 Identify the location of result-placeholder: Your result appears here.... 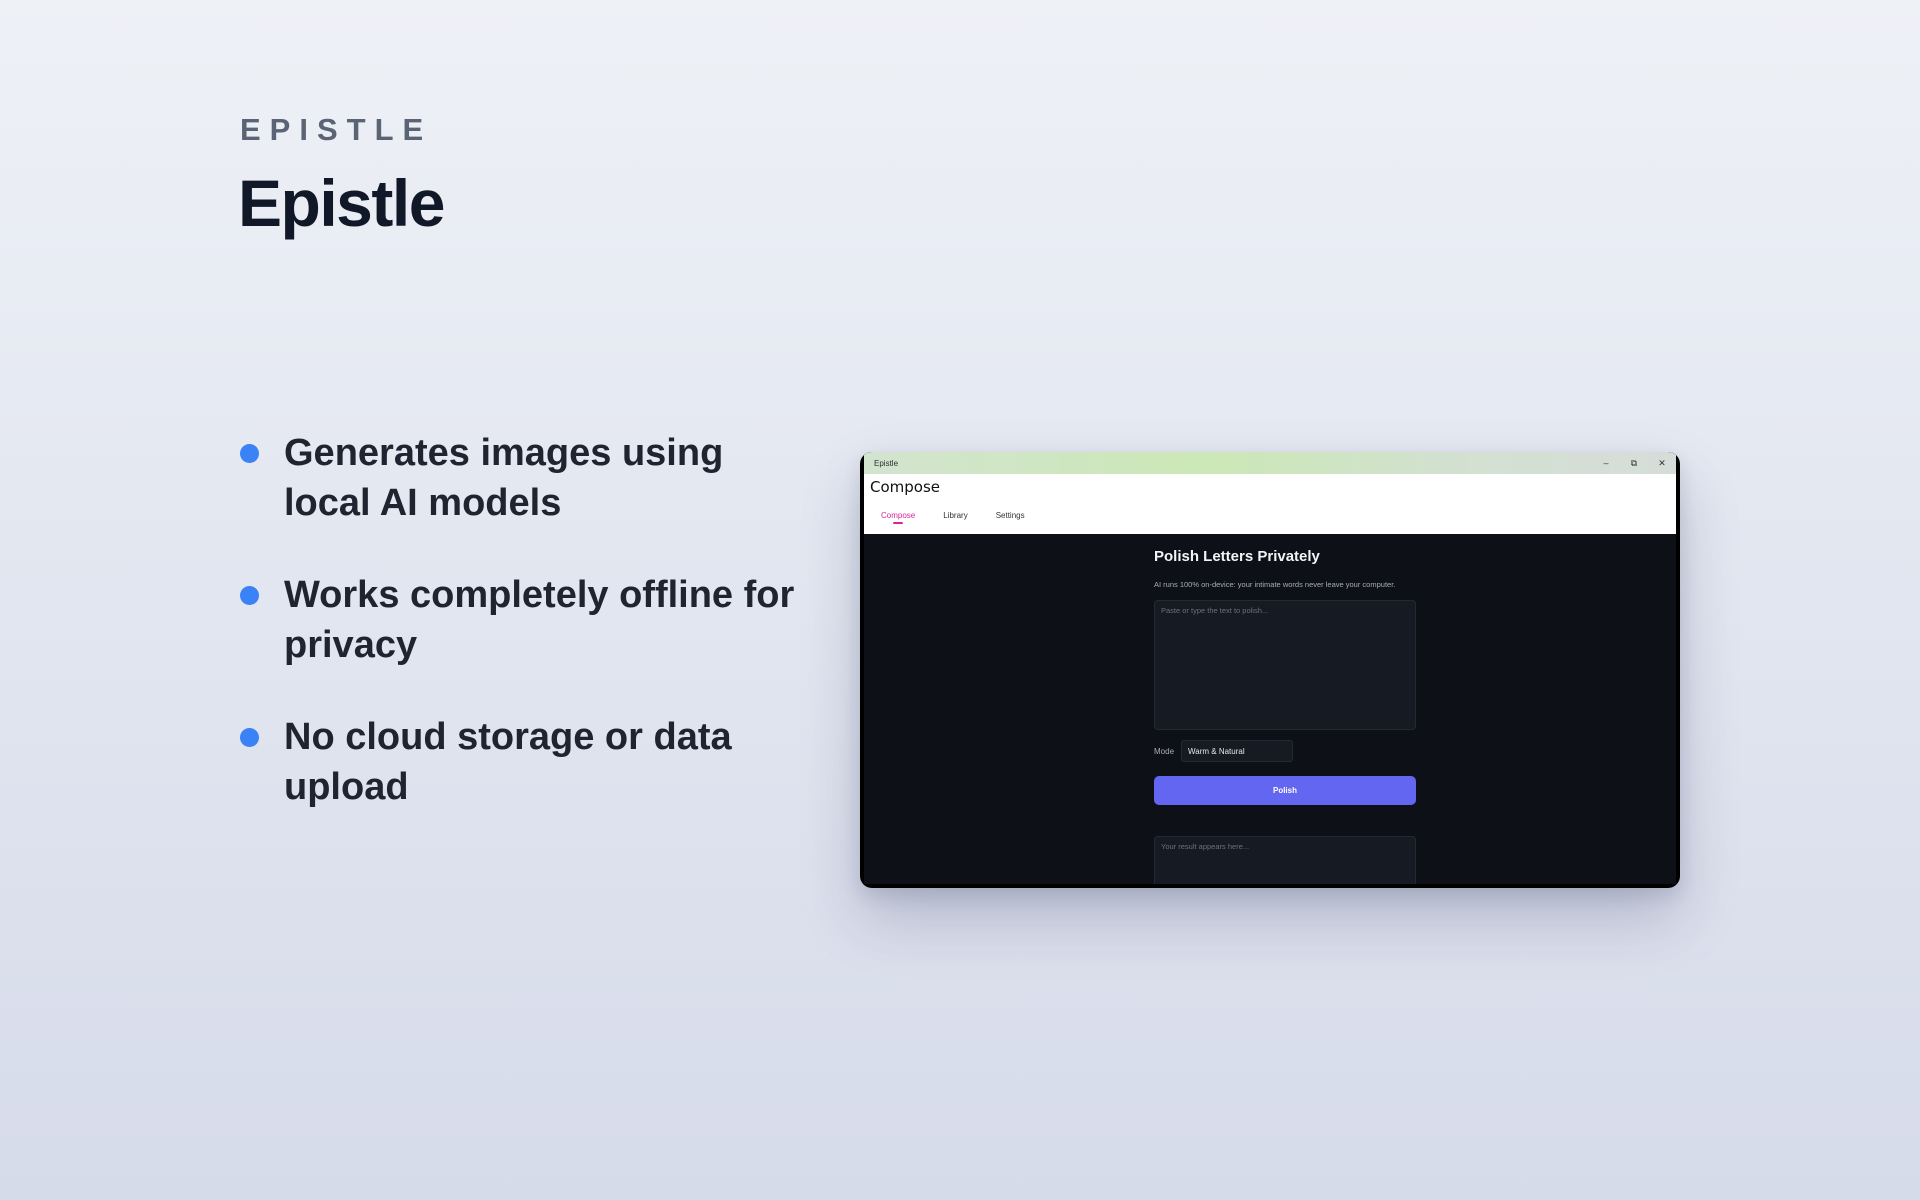
(1205, 846).